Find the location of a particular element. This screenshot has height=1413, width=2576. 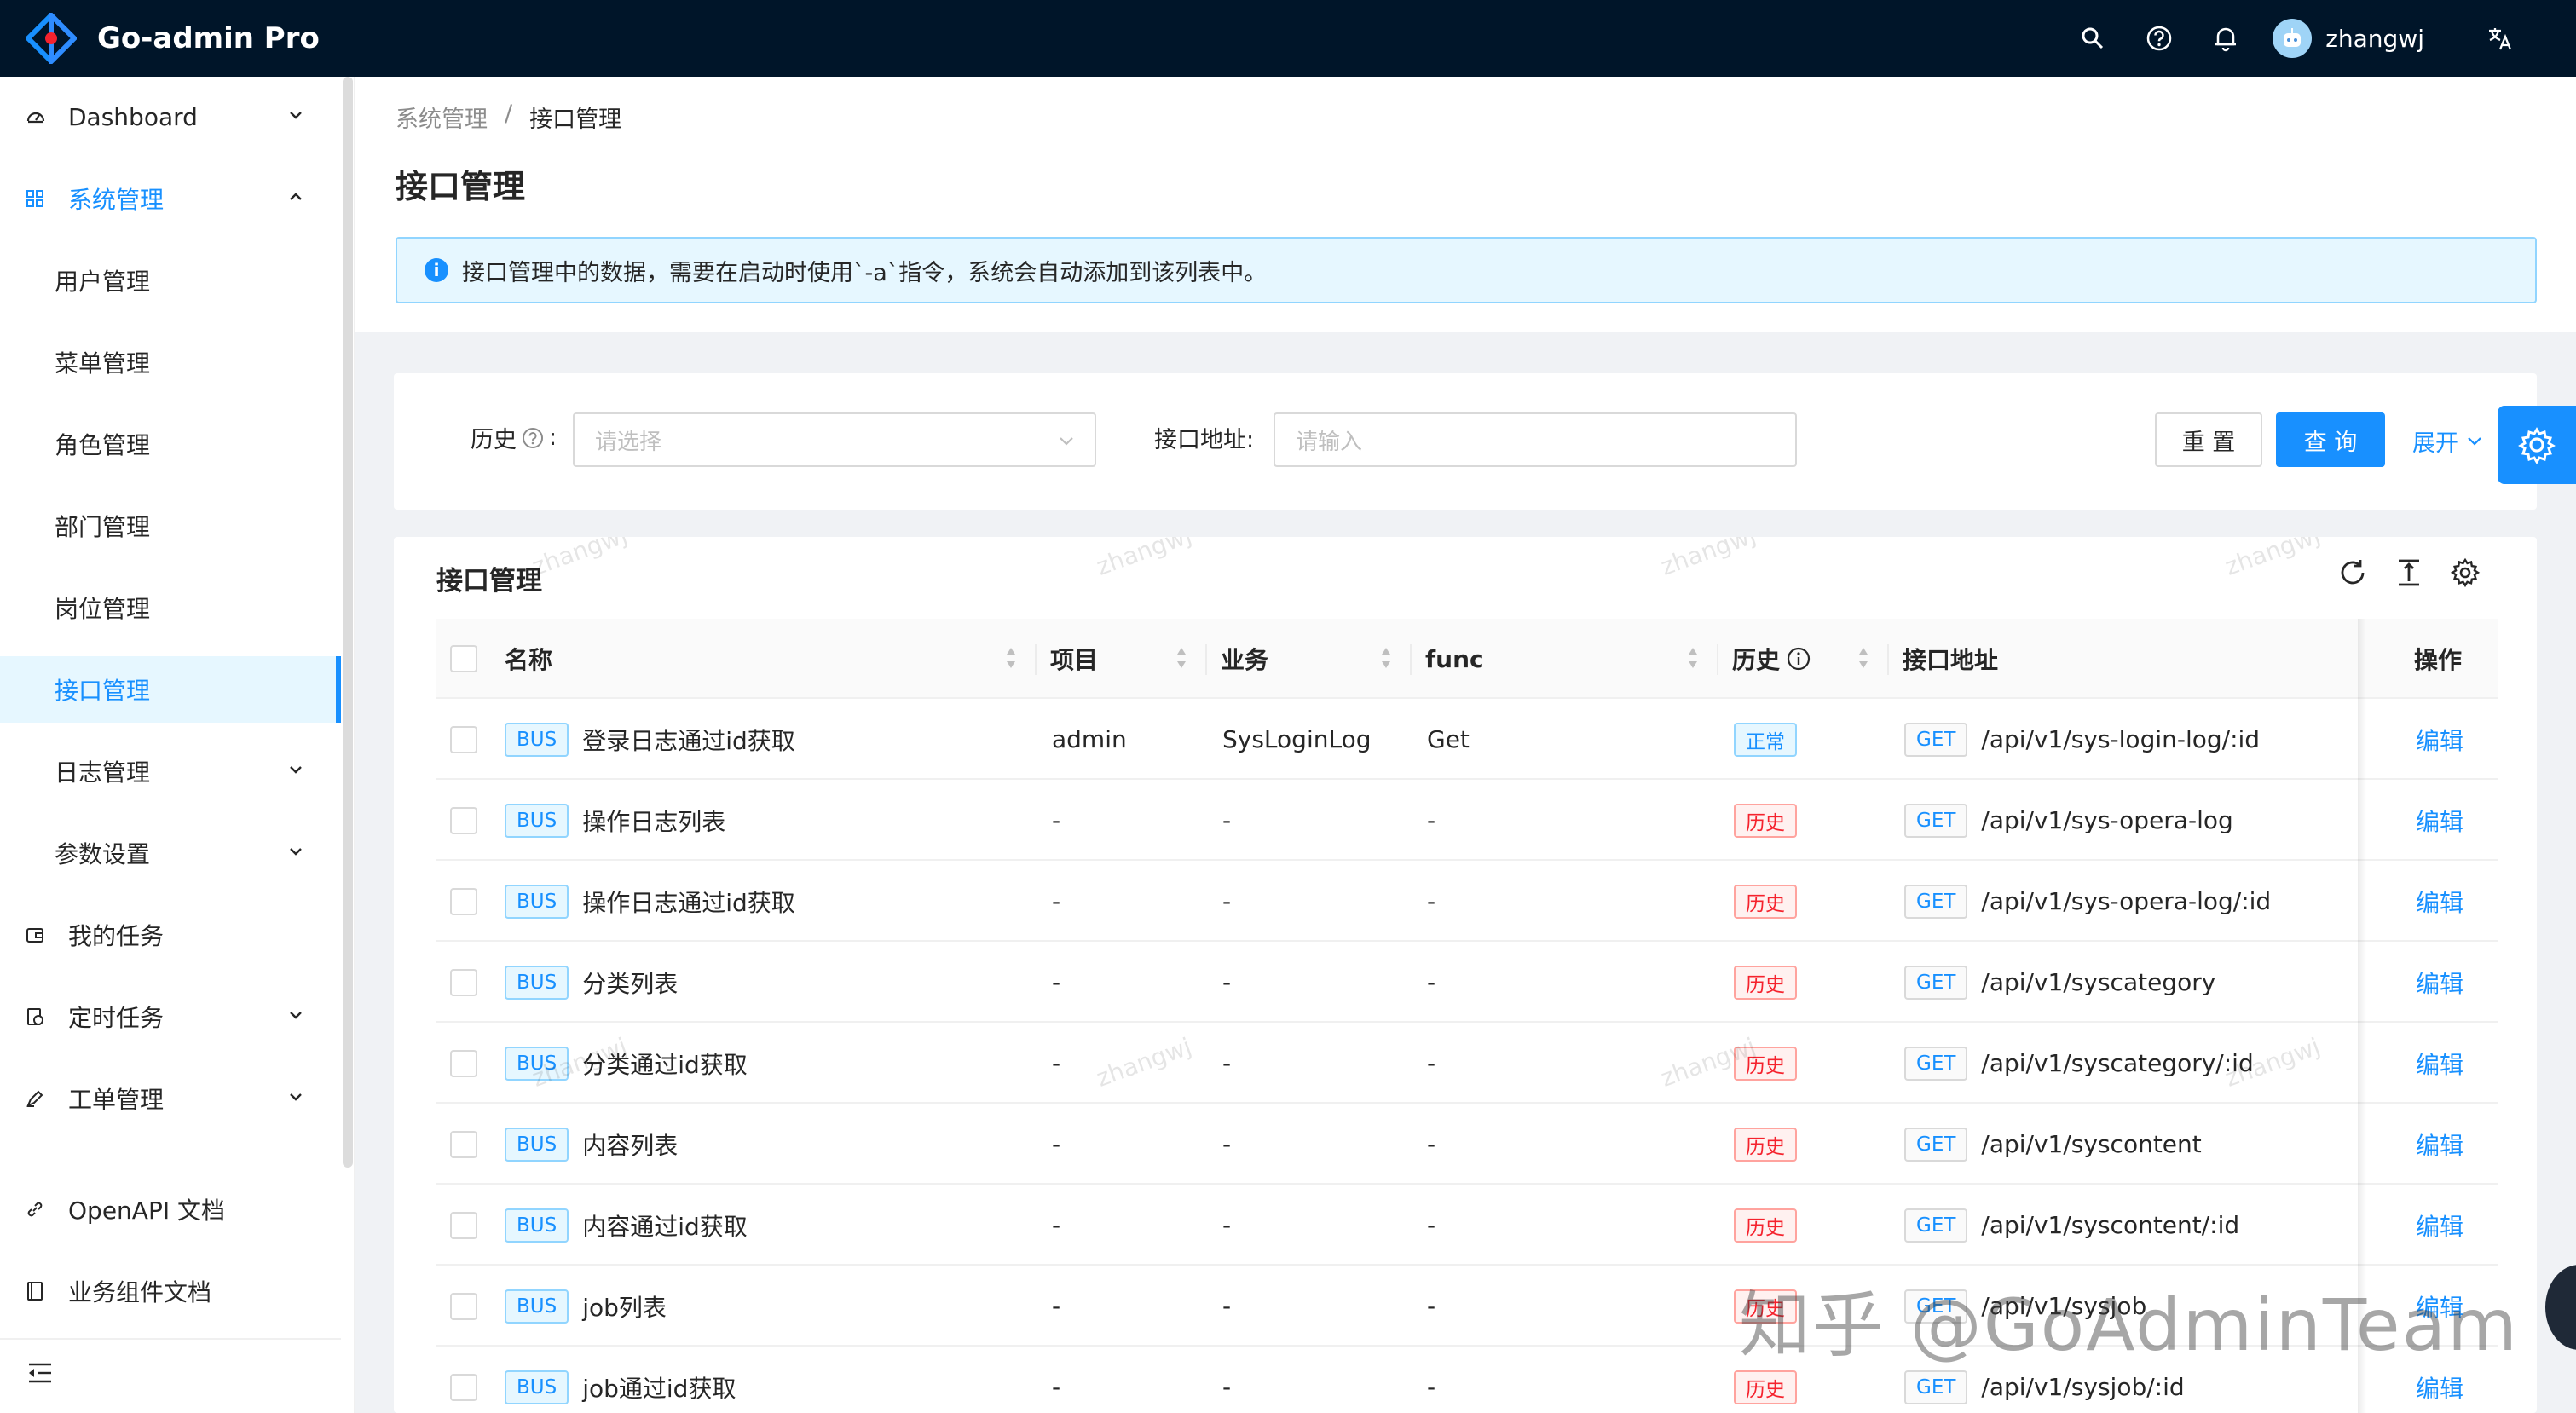

bell-icon is located at coordinates (2225, 39).